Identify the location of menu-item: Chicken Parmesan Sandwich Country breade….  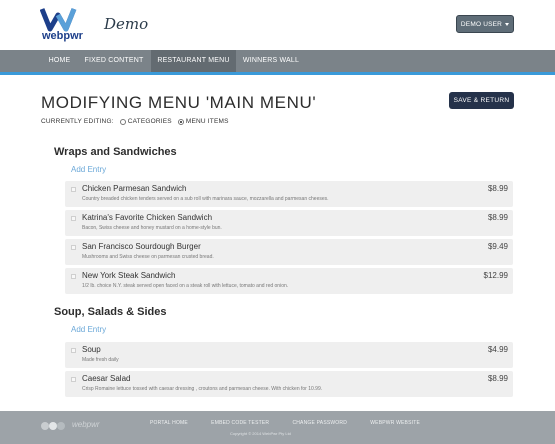
(289, 194).